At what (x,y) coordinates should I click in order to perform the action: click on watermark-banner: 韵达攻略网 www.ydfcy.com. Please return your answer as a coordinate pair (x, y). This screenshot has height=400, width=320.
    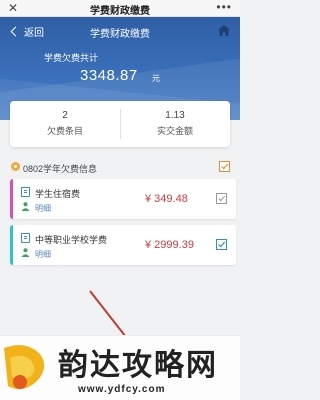
    Looking at the image, I should click on (120, 367).